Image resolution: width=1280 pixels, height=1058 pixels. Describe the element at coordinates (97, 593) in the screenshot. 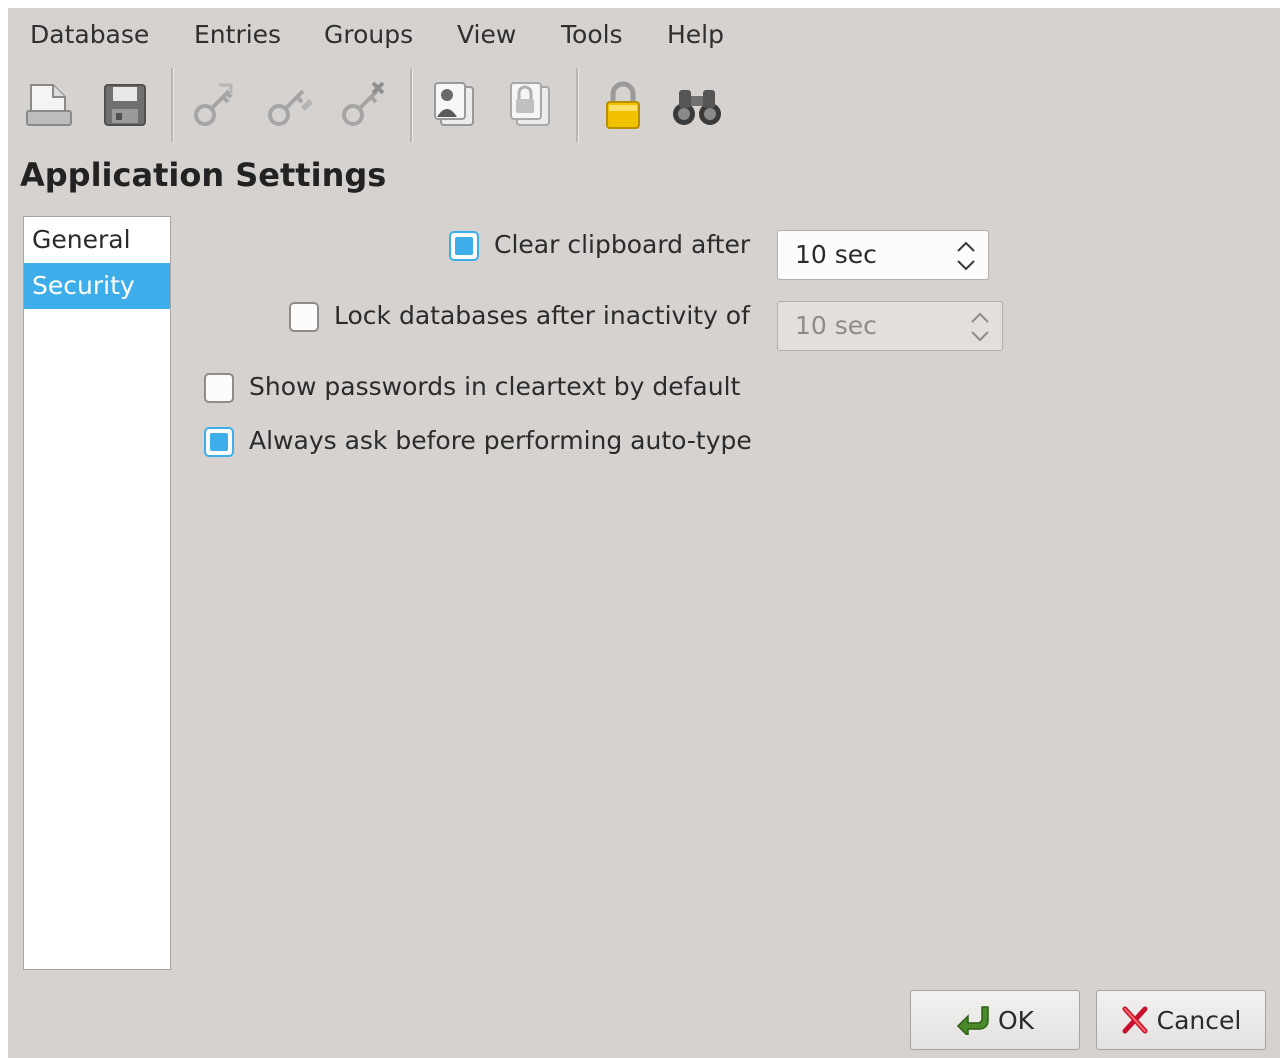

I see `settings-category-list: General Security` at that location.